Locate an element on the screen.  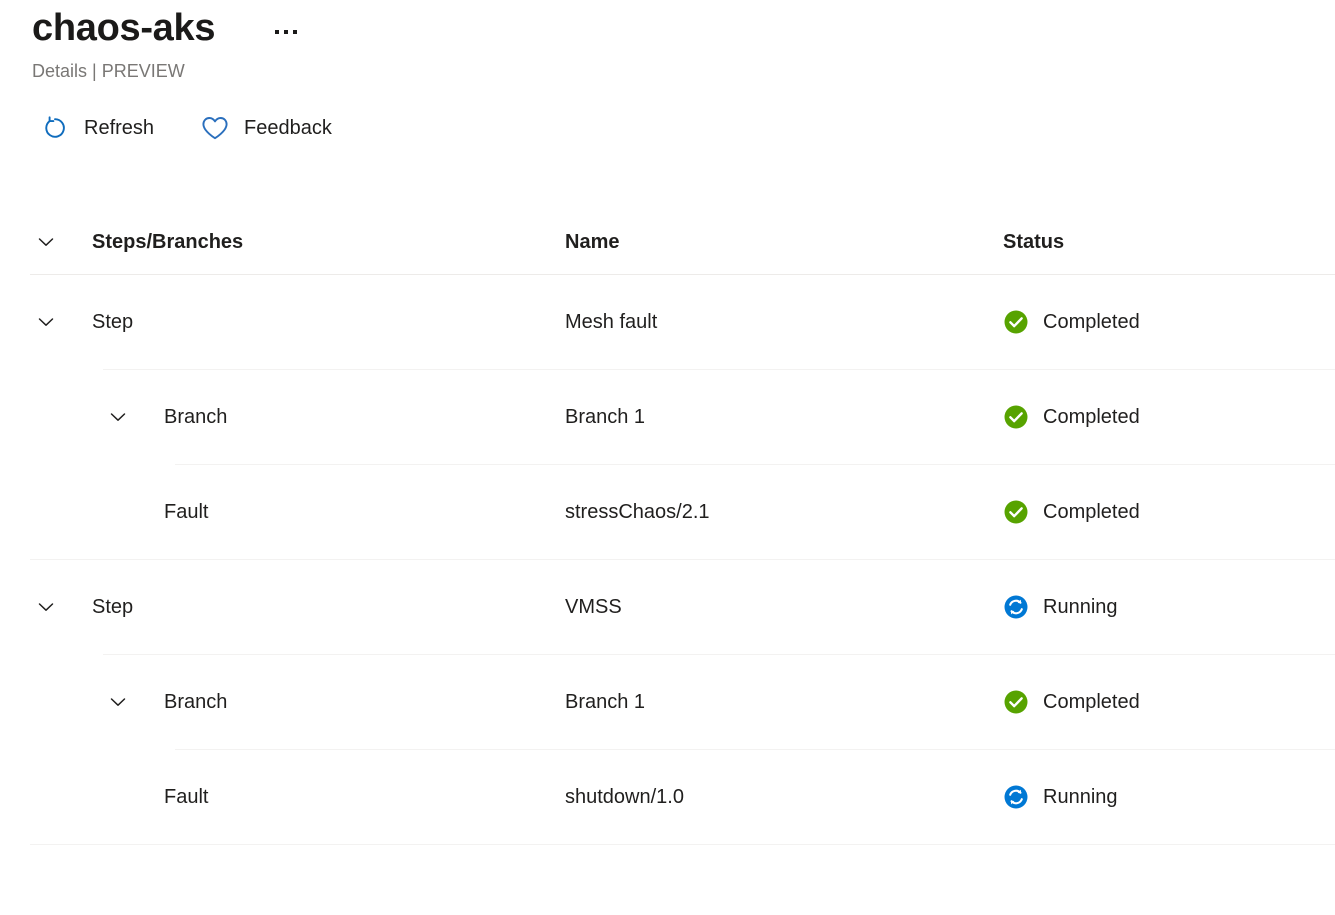
table-row: Step Mesh fault Completed is located at coordinates (667, 322).